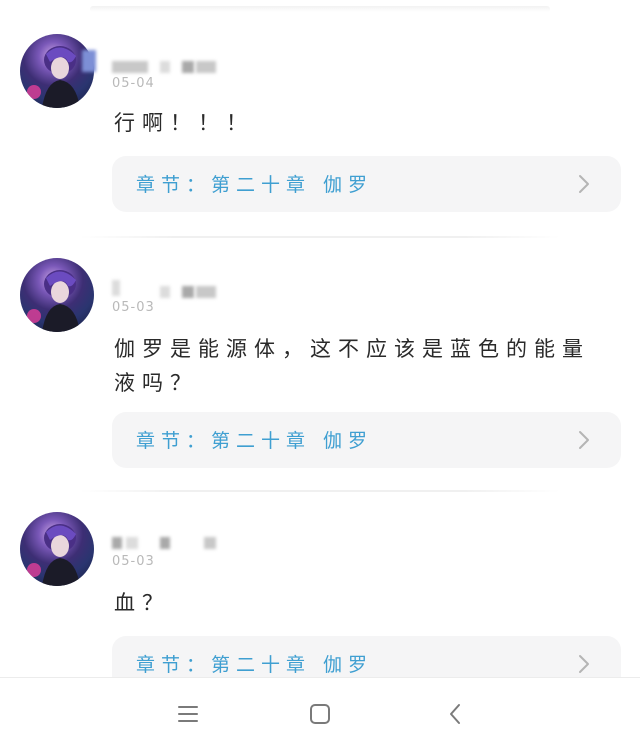 This screenshot has height=746, width=640. Describe the element at coordinates (133, 83) in the screenshot. I see `comment-date: 05-04` at that location.